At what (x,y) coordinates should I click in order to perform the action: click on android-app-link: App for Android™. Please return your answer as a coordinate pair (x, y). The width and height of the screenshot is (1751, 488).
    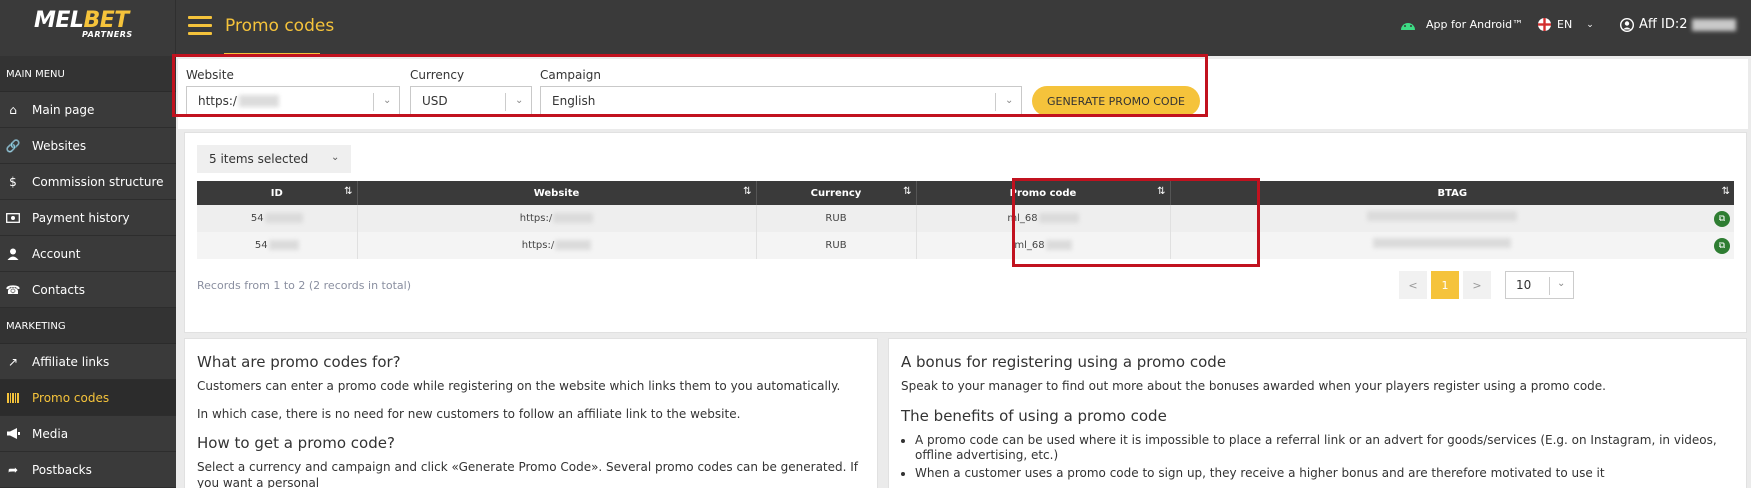
    Looking at the image, I should click on (1461, 24).